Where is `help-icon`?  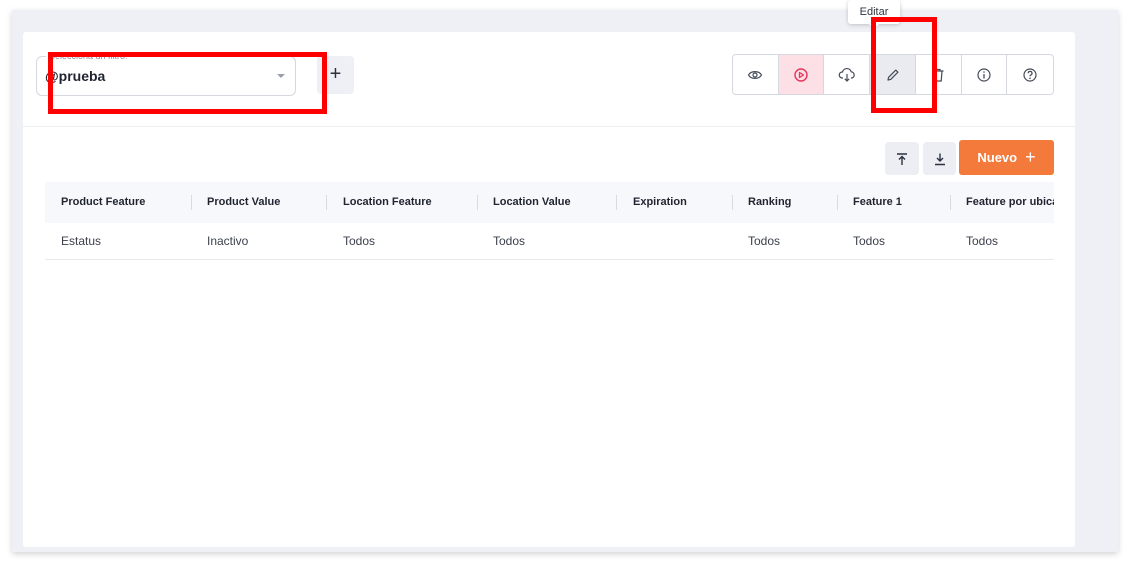 help-icon is located at coordinates (1030, 74).